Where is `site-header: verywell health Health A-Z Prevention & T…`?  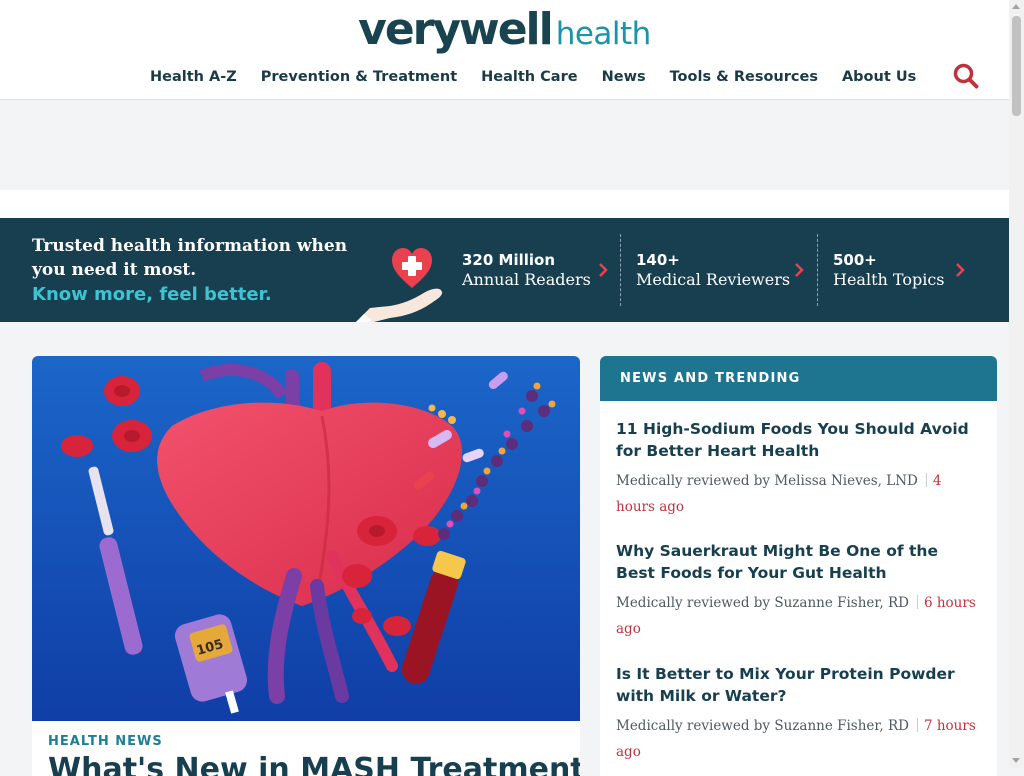 site-header: verywell health Health A-Z Prevention & T… is located at coordinates (504, 50).